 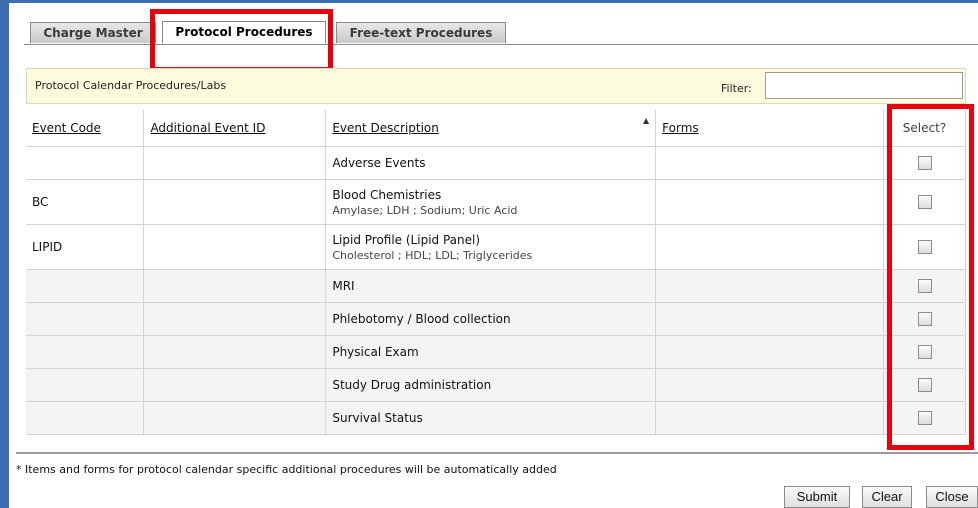 I want to click on description-cell: Phlebotomy / Blood collection, so click(x=491, y=319).